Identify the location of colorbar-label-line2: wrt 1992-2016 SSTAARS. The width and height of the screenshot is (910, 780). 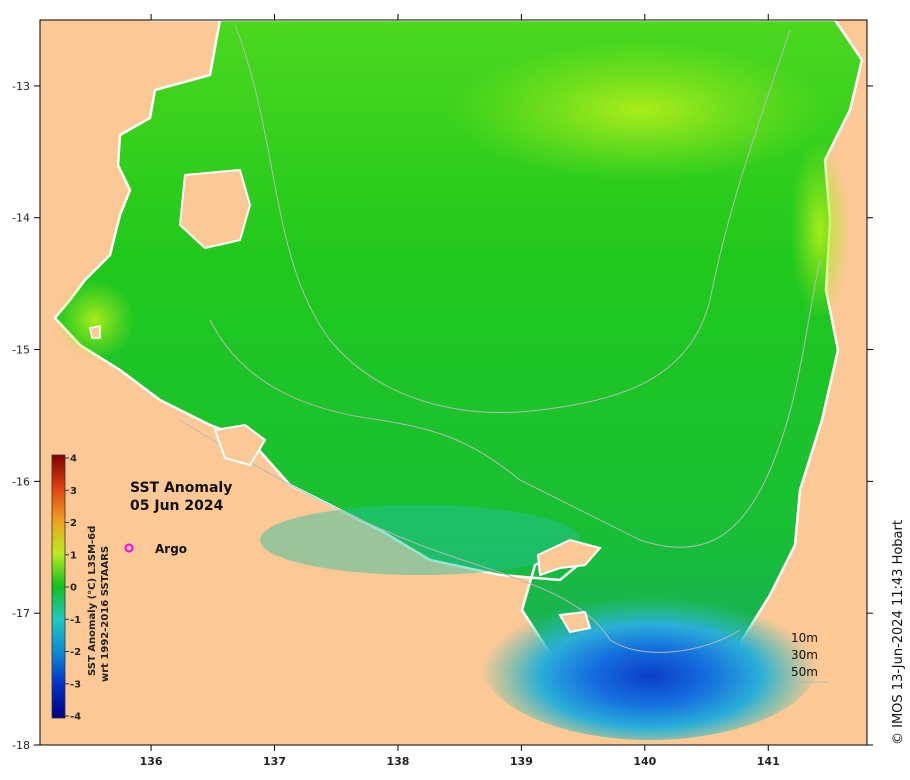
(105, 614).